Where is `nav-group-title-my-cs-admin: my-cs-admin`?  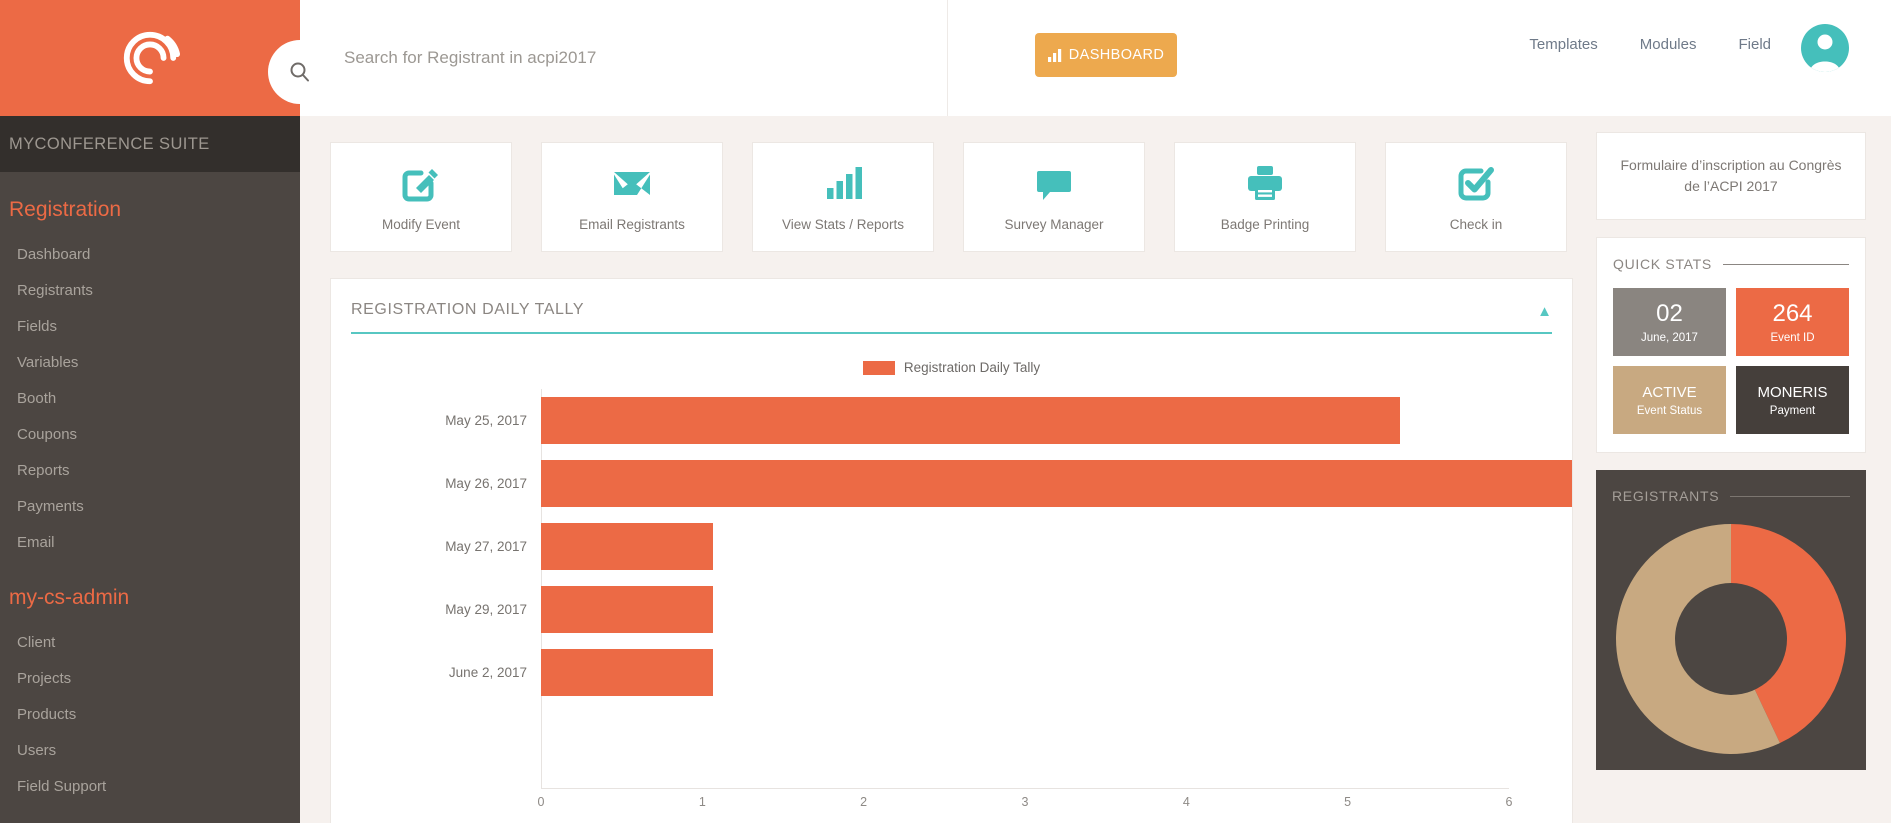
nav-group-title-my-cs-admin: my-cs-admin is located at coordinates (69, 597).